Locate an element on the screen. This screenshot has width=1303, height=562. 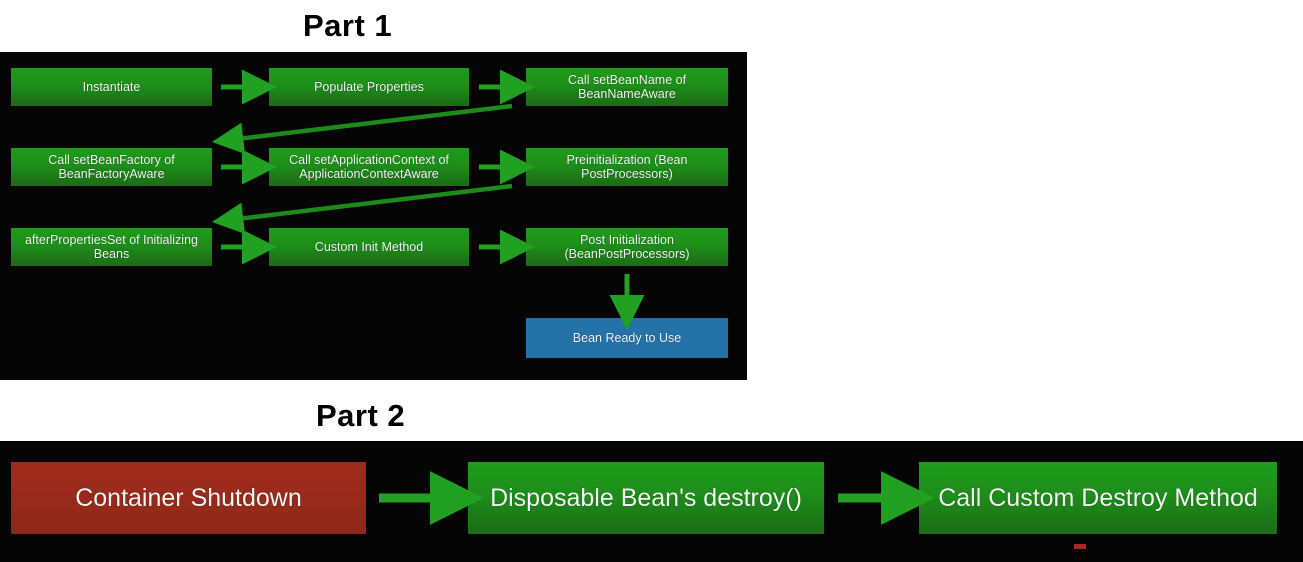
node-after-properties-set: afterPropertiesSet of Initializing Beans is located at coordinates (111, 247).